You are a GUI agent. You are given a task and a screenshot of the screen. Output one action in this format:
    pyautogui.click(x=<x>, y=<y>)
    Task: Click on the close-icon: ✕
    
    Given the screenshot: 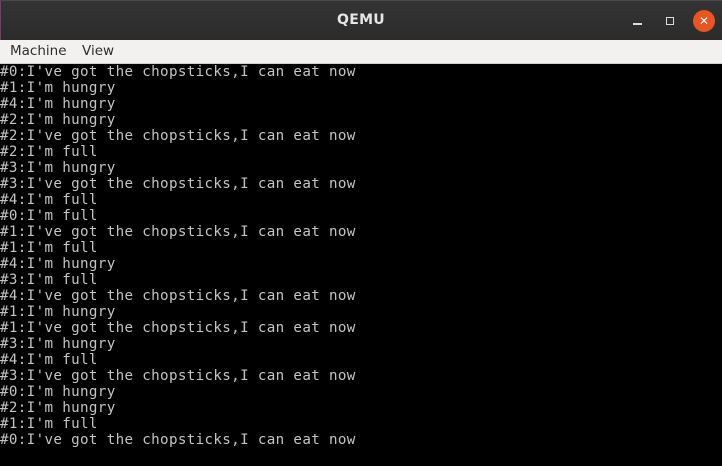 What is the action you would take?
    pyautogui.click(x=704, y=21)
    